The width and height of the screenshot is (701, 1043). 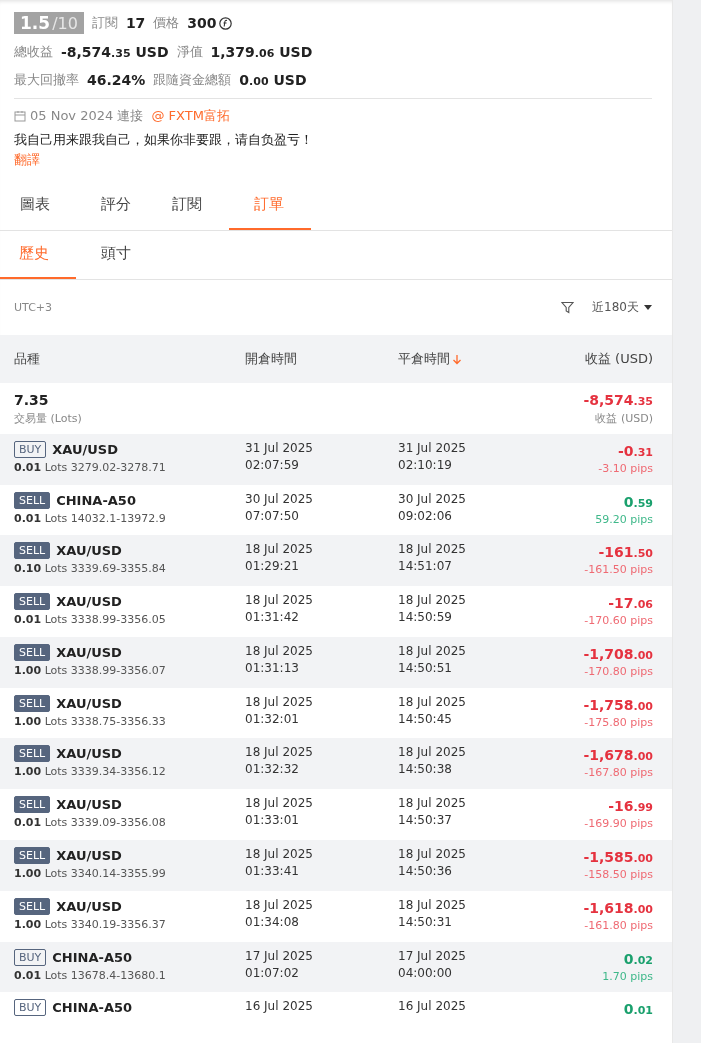 What do you see at coordinates (43, 205) in the screenshot?
I see `tab: 圖表` at bounding box center [43, 205].